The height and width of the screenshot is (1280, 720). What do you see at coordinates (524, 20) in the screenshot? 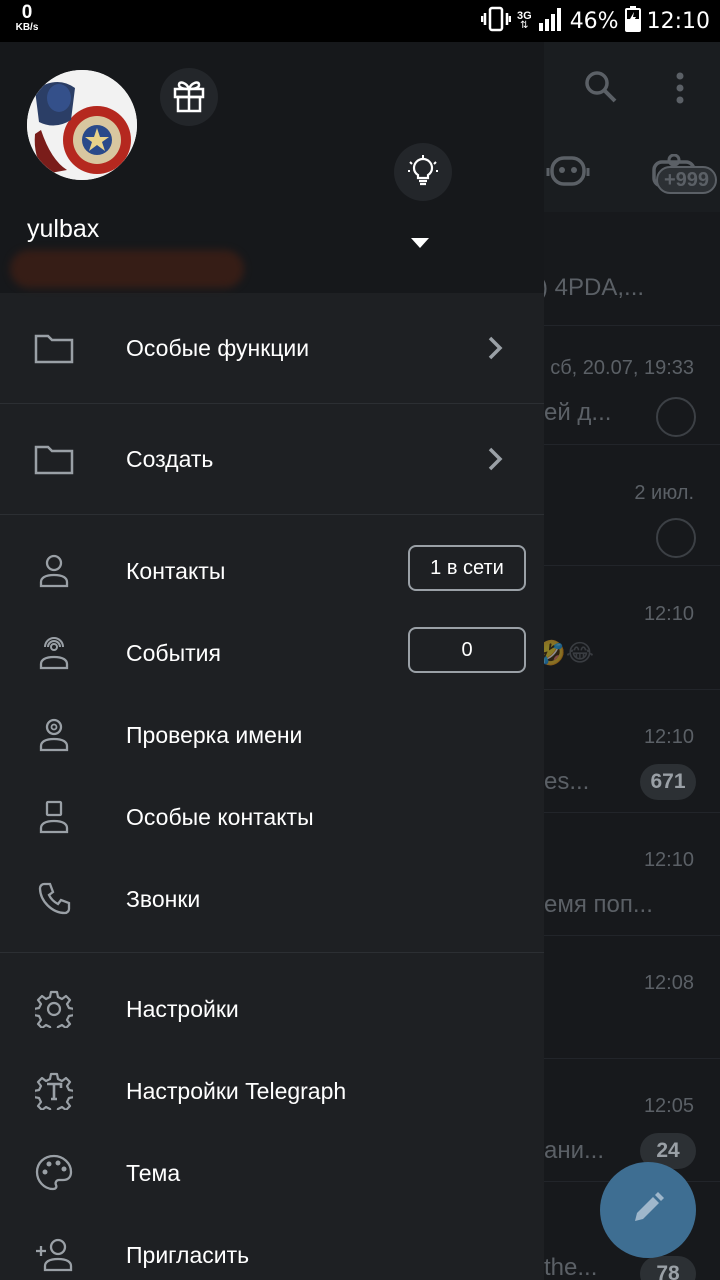
I see `network-type-icon: 3G ⇅` at bounding box center [524, 20].